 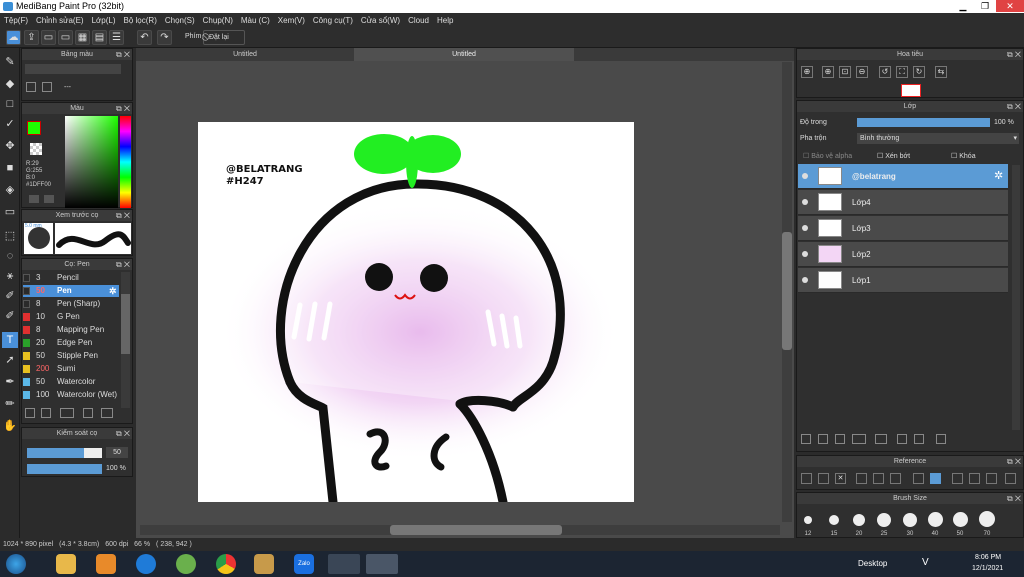 I want to click on tab-untitled-1: Untitled, so click(x=245, y=54).